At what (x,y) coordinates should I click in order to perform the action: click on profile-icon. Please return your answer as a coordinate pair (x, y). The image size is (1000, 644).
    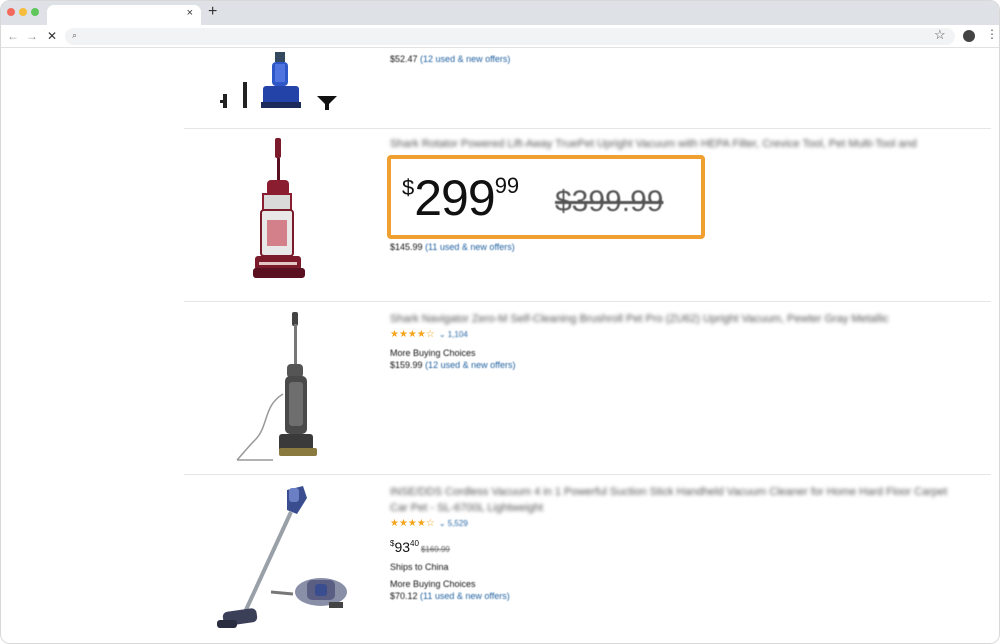
    Looking at the image, I should click on (969, 36).